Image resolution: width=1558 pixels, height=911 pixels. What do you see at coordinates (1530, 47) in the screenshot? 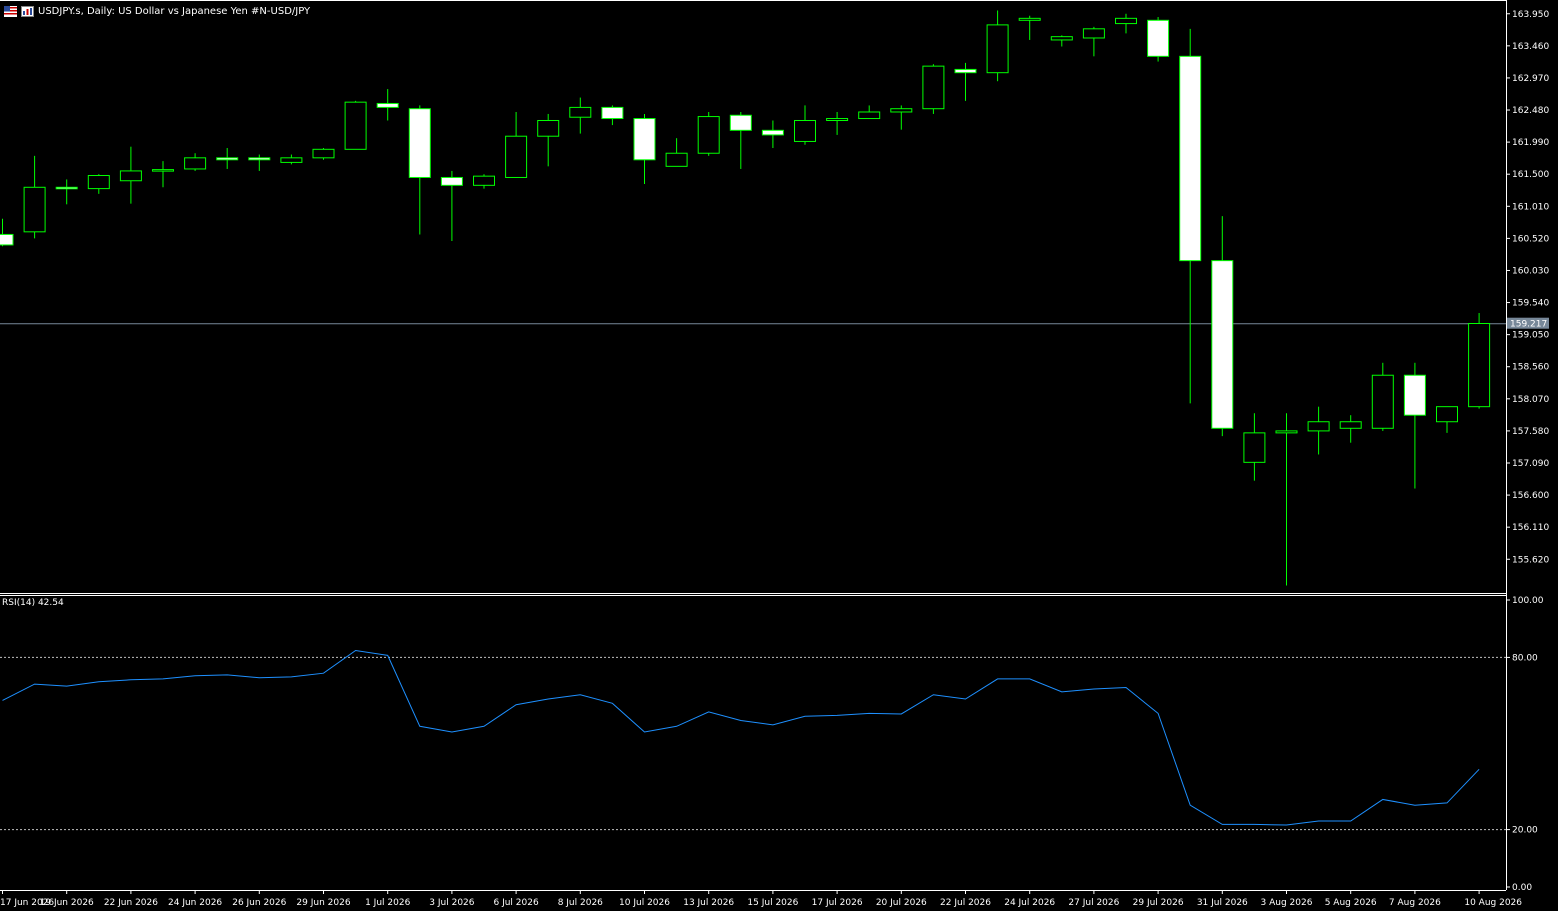
I see `price-tick-label: 163.460` at bounding box center [1530, 47].